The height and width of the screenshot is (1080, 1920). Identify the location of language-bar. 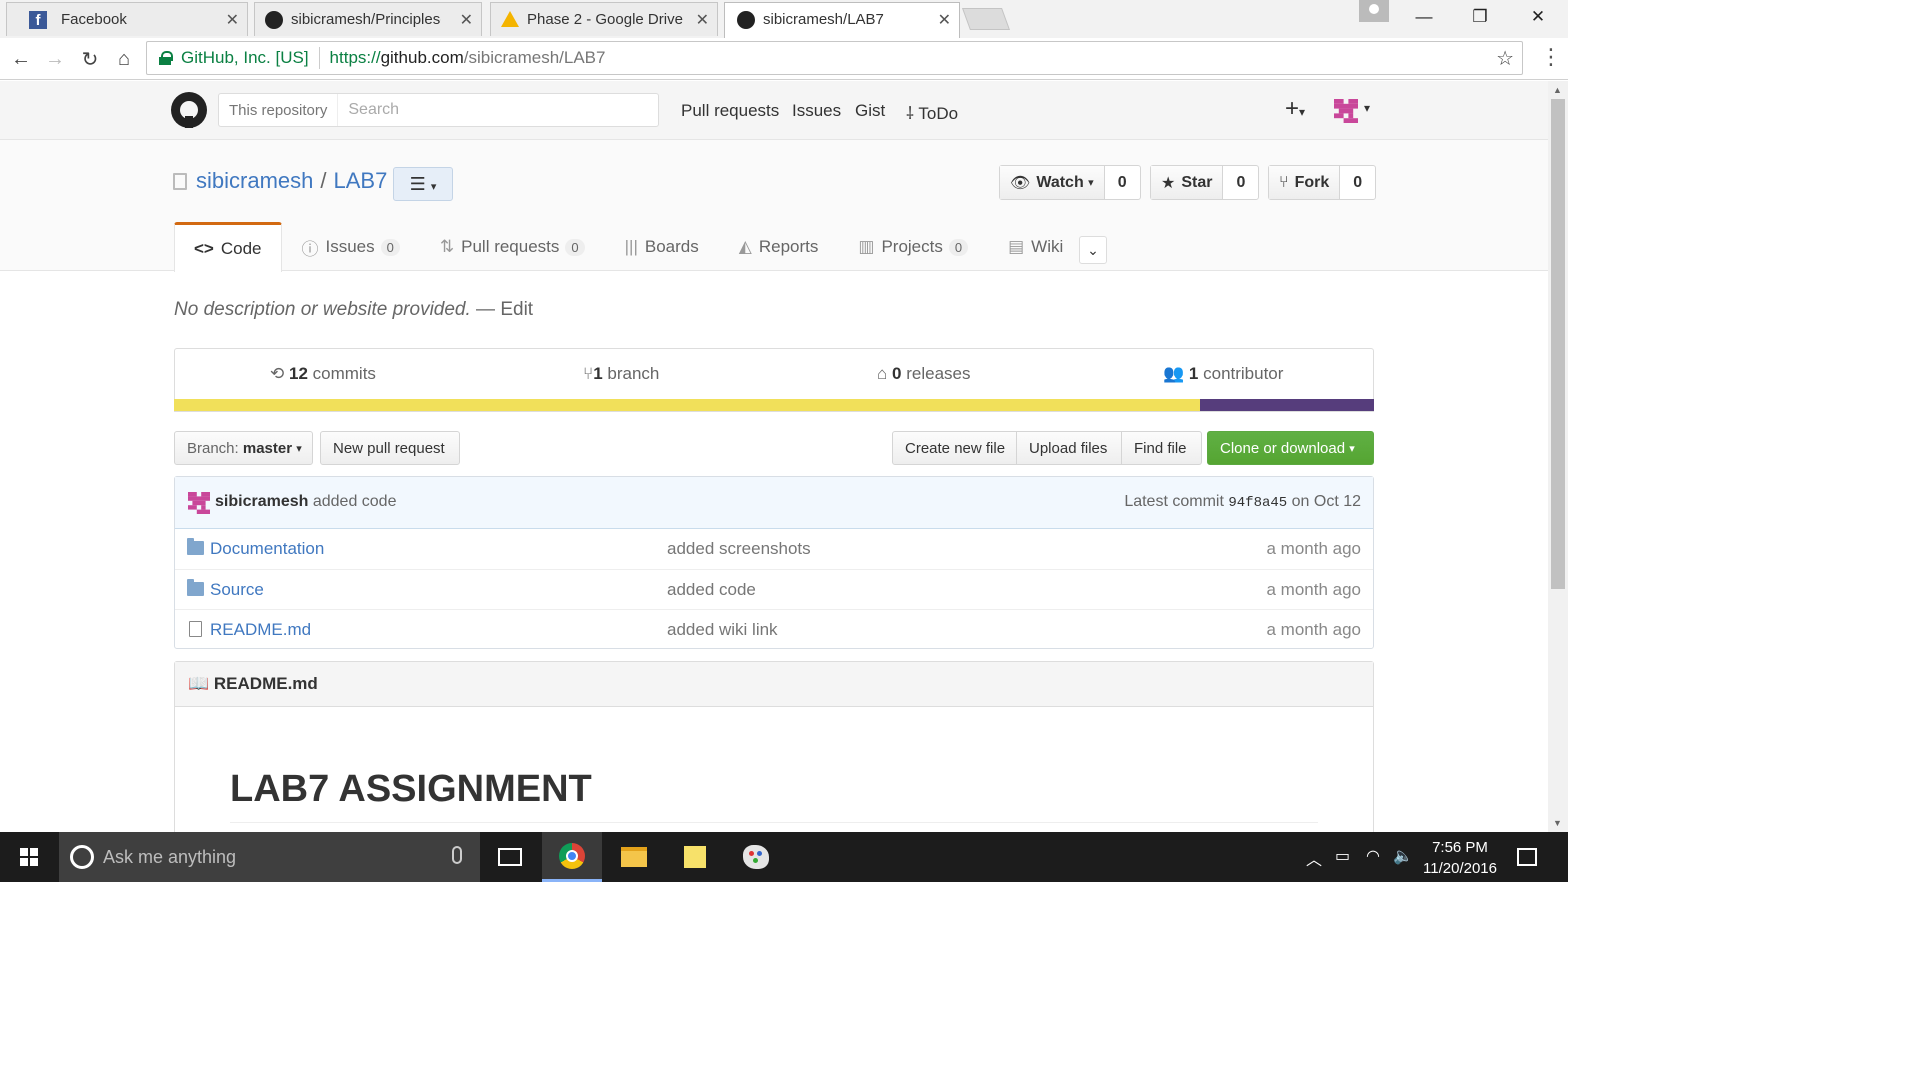
(774, 405).